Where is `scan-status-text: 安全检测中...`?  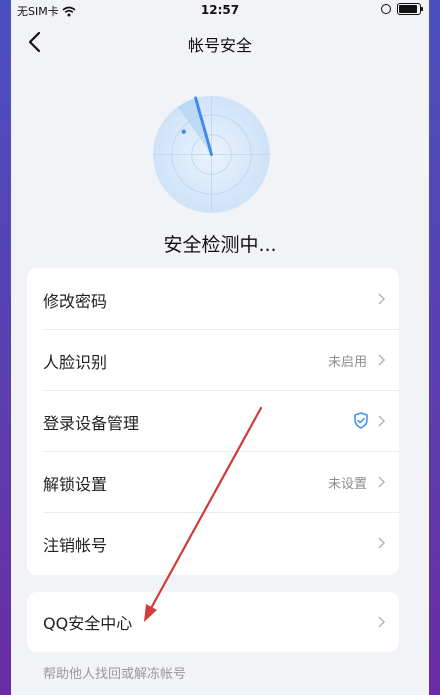
scan-status-text: 安全检测中... is located at coordinates (220, 245).